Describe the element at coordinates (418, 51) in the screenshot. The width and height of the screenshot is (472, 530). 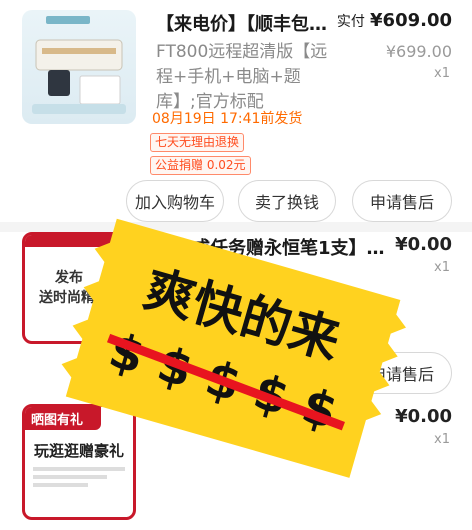
I see `original-price: ¥699.00` at that location.